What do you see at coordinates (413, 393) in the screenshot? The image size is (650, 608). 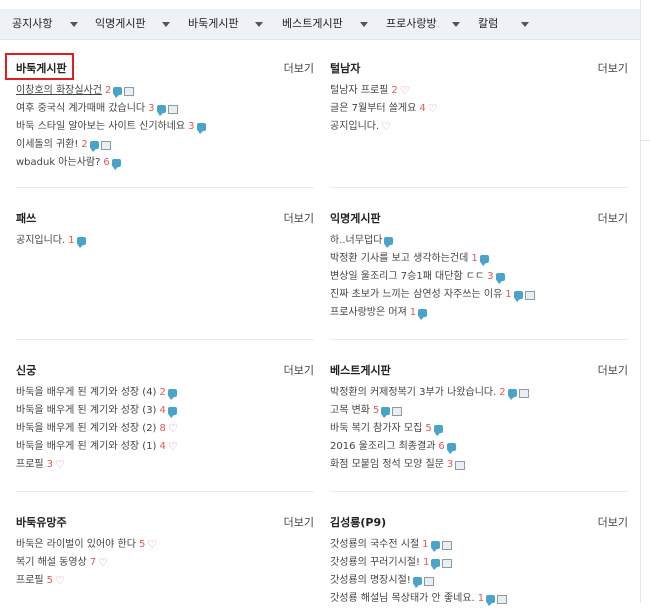 I see `post-title-link: 박정환의 커제정복기 3부가 나왔습니다.` at bounding box center [413, 393].